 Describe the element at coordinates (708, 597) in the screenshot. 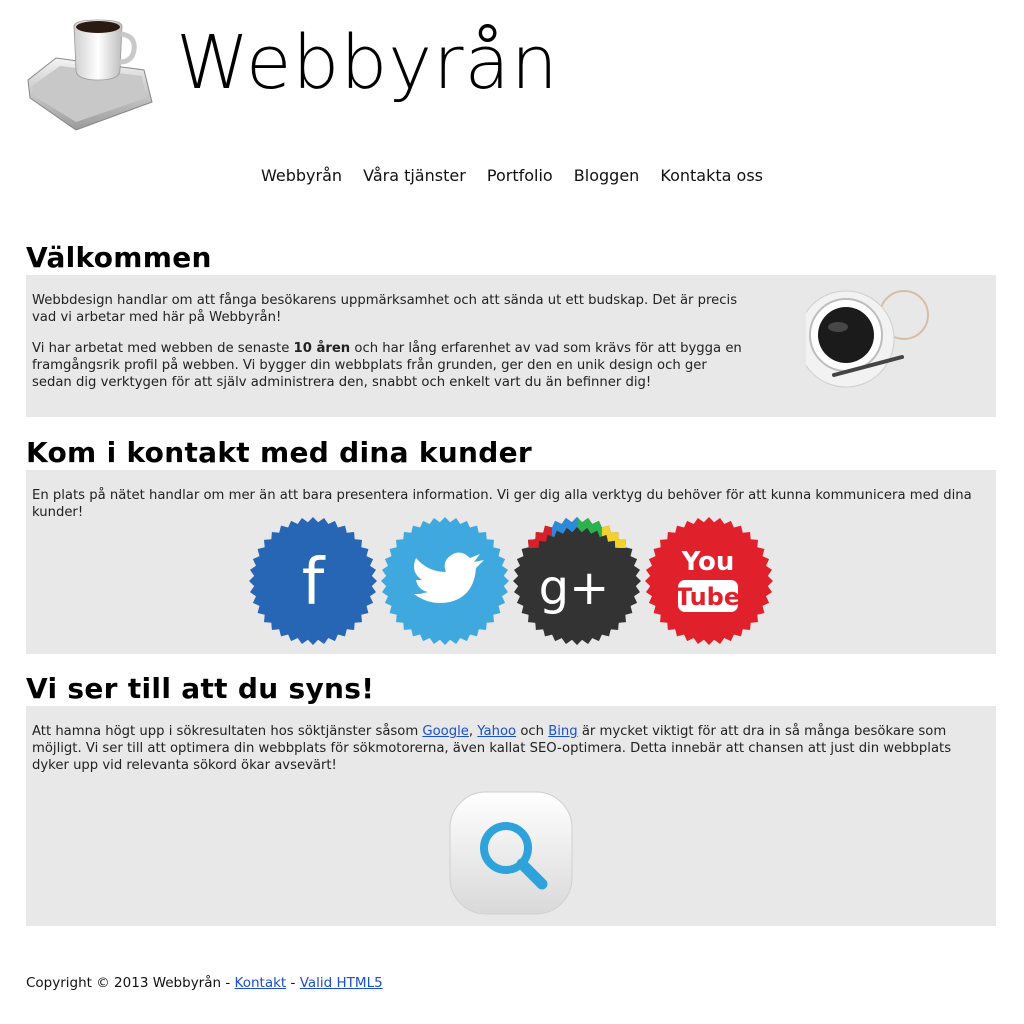

I see `youtube-label-bottom: Tube` at that location.